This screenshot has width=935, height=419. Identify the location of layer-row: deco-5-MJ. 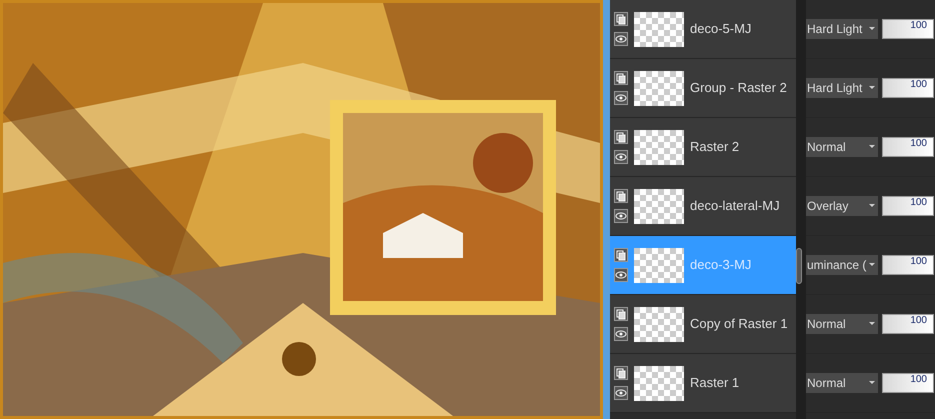
(703, 29).